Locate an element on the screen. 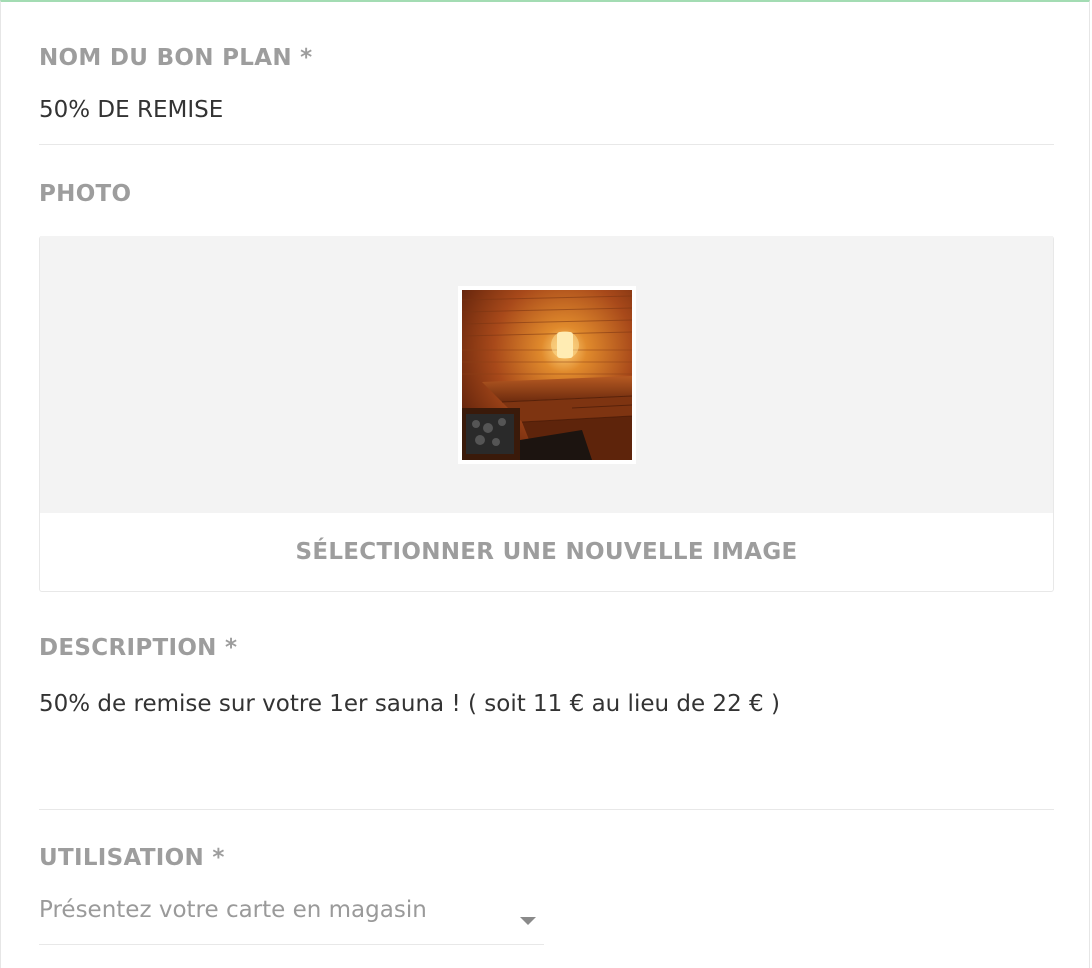  photo-thumbnail is located at coordinates (547, 375).